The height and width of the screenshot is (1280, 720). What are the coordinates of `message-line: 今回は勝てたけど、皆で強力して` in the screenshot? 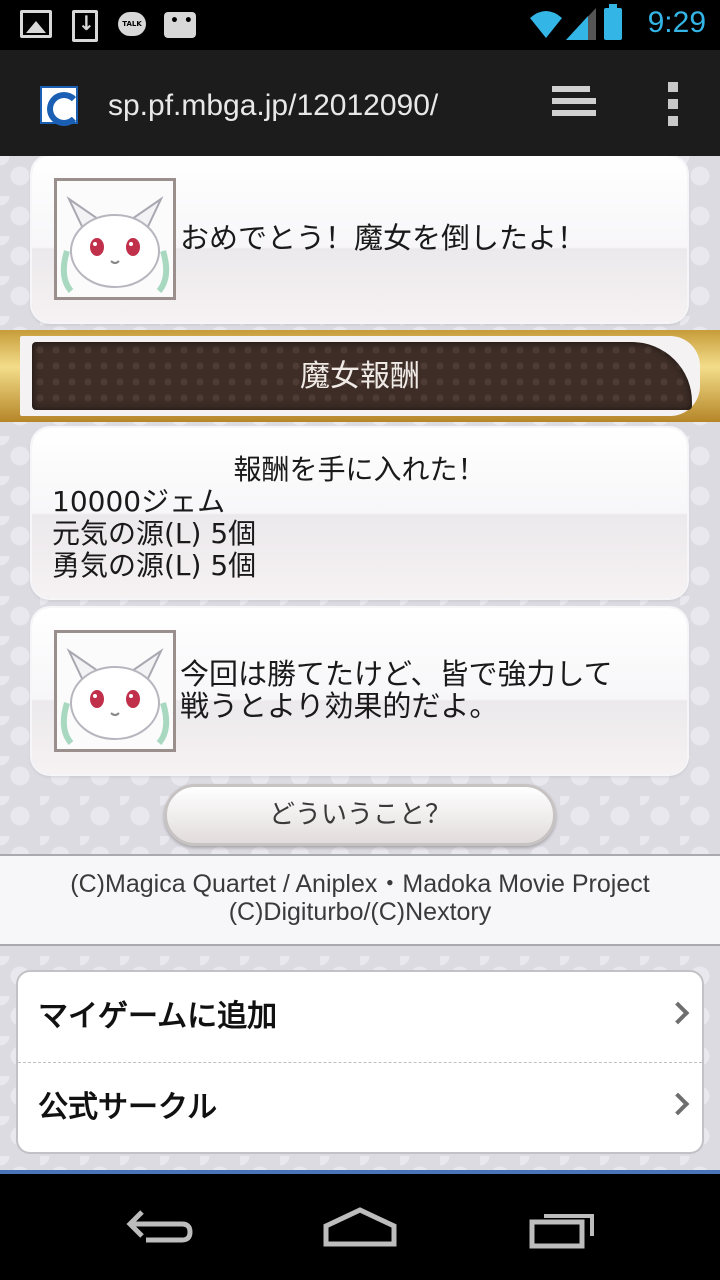 It's located at (396, 674).